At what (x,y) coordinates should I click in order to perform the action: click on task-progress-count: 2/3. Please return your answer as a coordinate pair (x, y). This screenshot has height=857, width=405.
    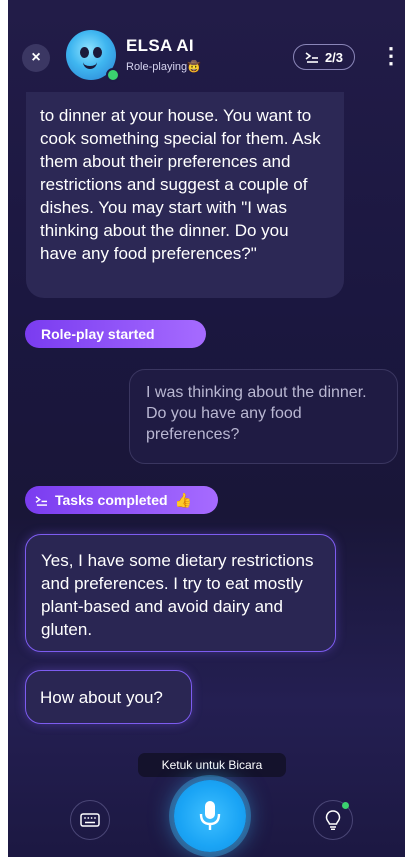
    Looking at the image, I should click on (334, 57).